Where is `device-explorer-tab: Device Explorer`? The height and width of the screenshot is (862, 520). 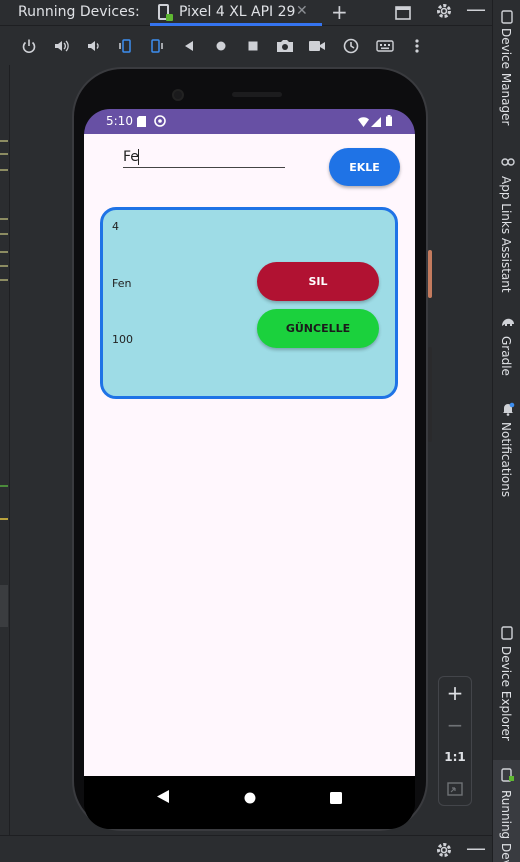
device-explorer-tab: Device Explorer is located at coordinates (506, 693).